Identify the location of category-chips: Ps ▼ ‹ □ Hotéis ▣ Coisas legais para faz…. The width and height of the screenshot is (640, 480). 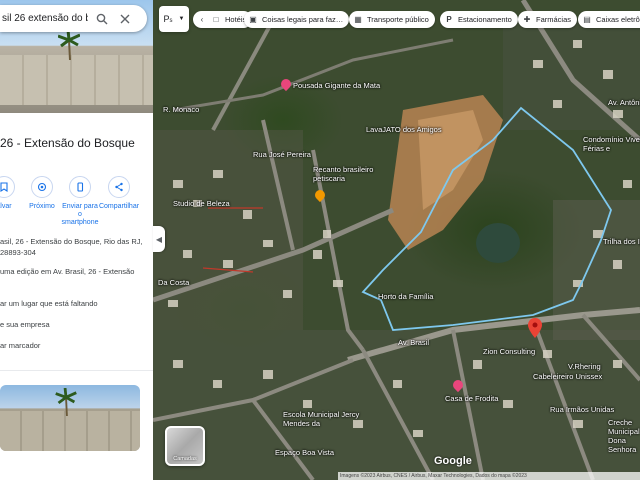
(396, 19).